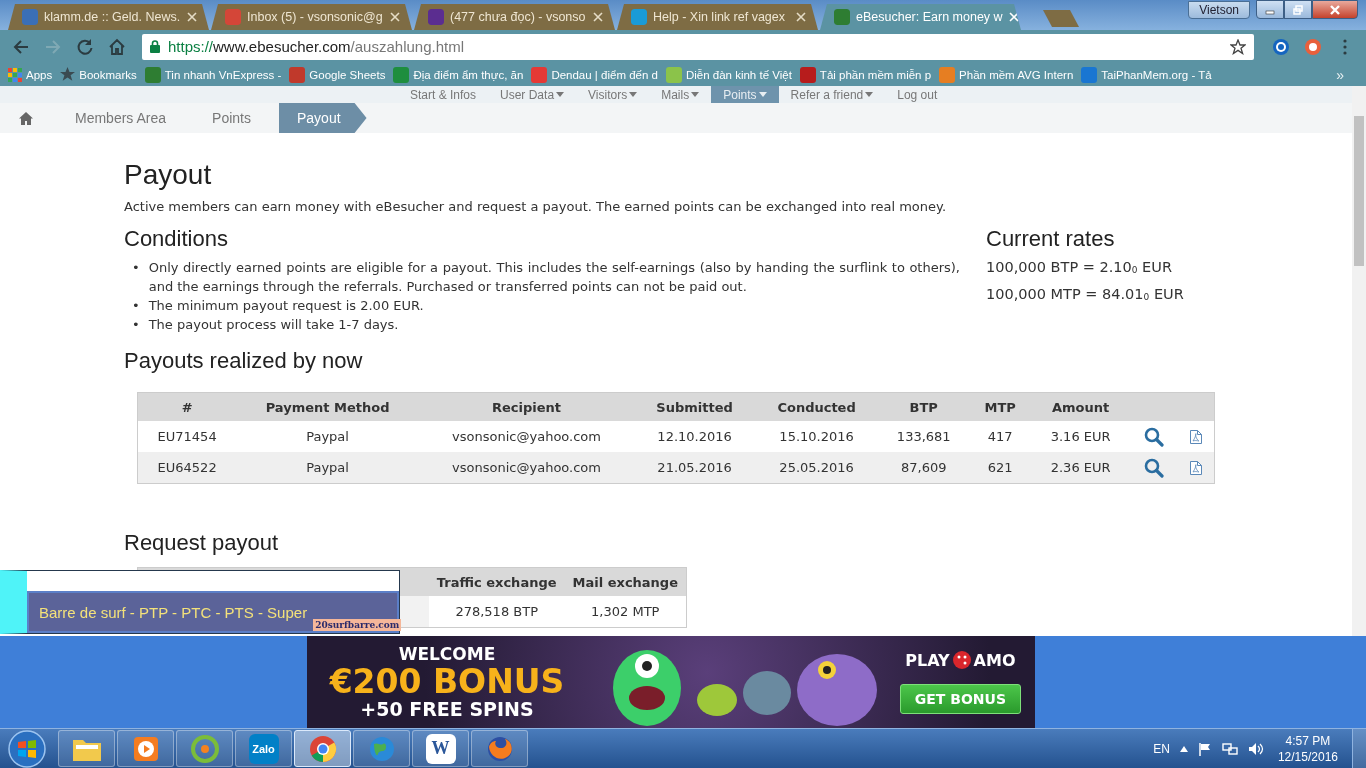 This screenshot has width=1366, height=768. Describe the element at coordinates (613, 94) in the screenshot. I see `nav-item: Visitors` at that location.